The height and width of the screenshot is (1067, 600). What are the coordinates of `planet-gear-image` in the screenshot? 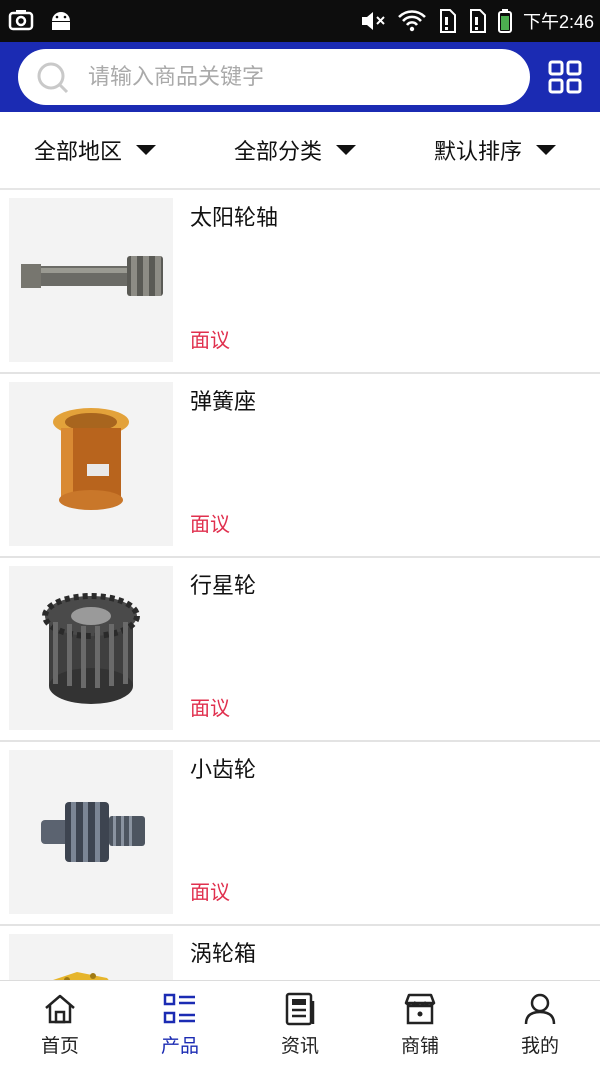 It's located at (91, 648).